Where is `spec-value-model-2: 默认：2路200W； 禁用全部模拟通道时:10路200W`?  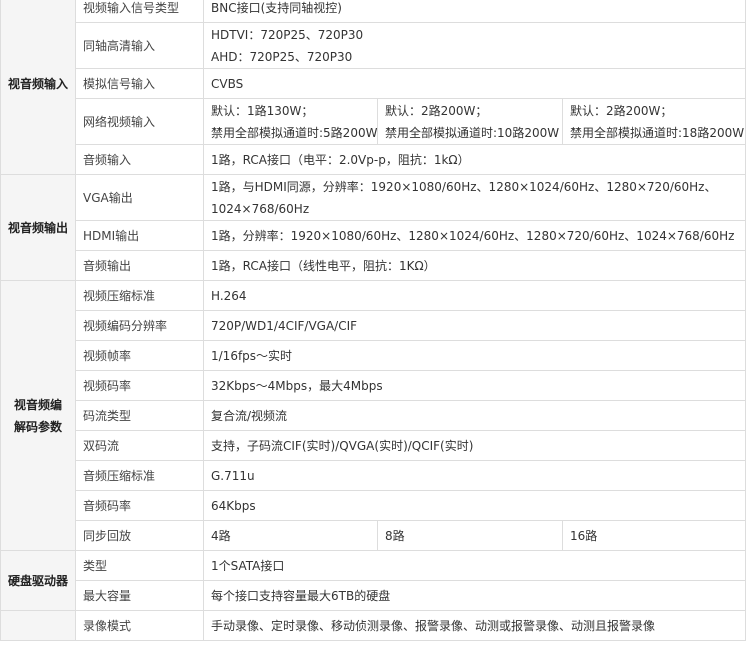 spec-value-model-2: 默认：2路200W； 禁用全部模拟通道时:10路200W is located at coordinates (470, 121).